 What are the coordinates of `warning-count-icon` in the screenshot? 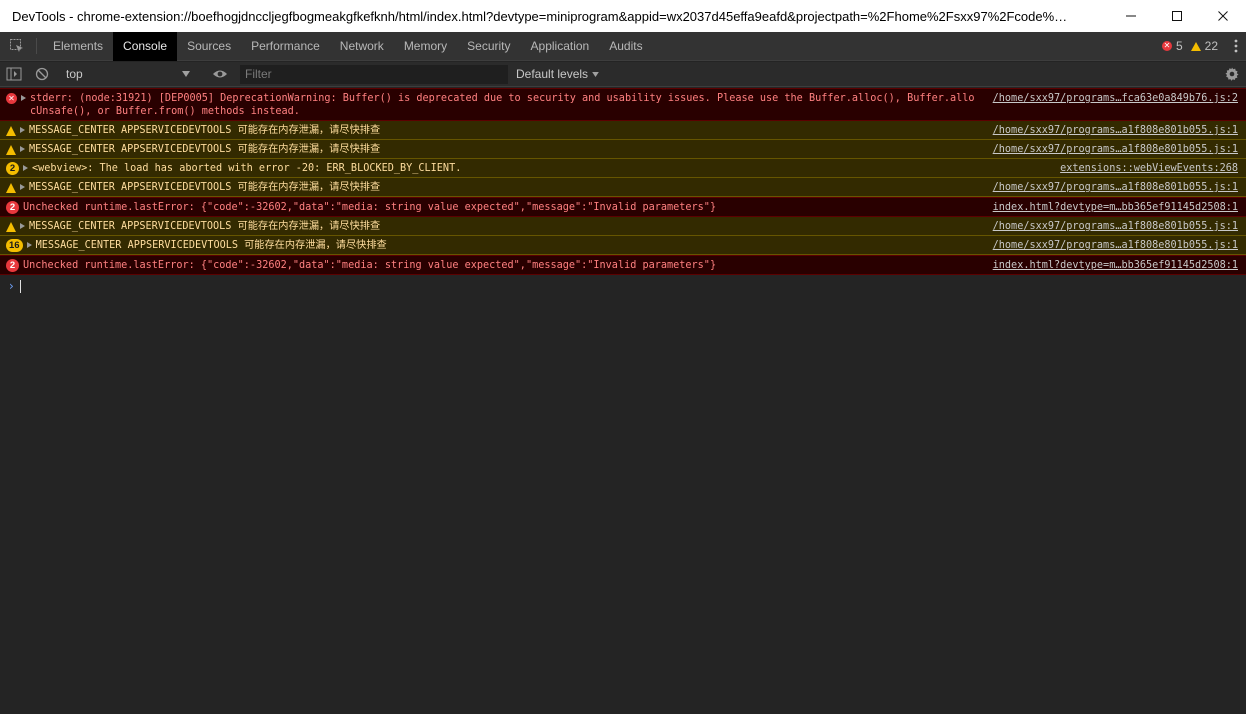 It's located at (1195, 46).